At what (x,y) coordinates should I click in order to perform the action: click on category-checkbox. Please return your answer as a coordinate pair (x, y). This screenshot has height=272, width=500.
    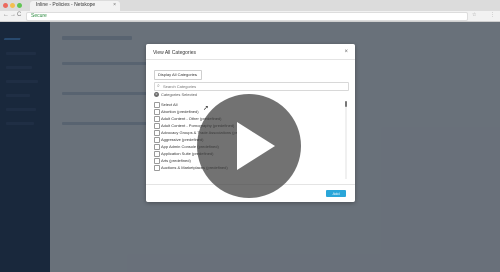
    Looking at the image, I should click on (157, 168).